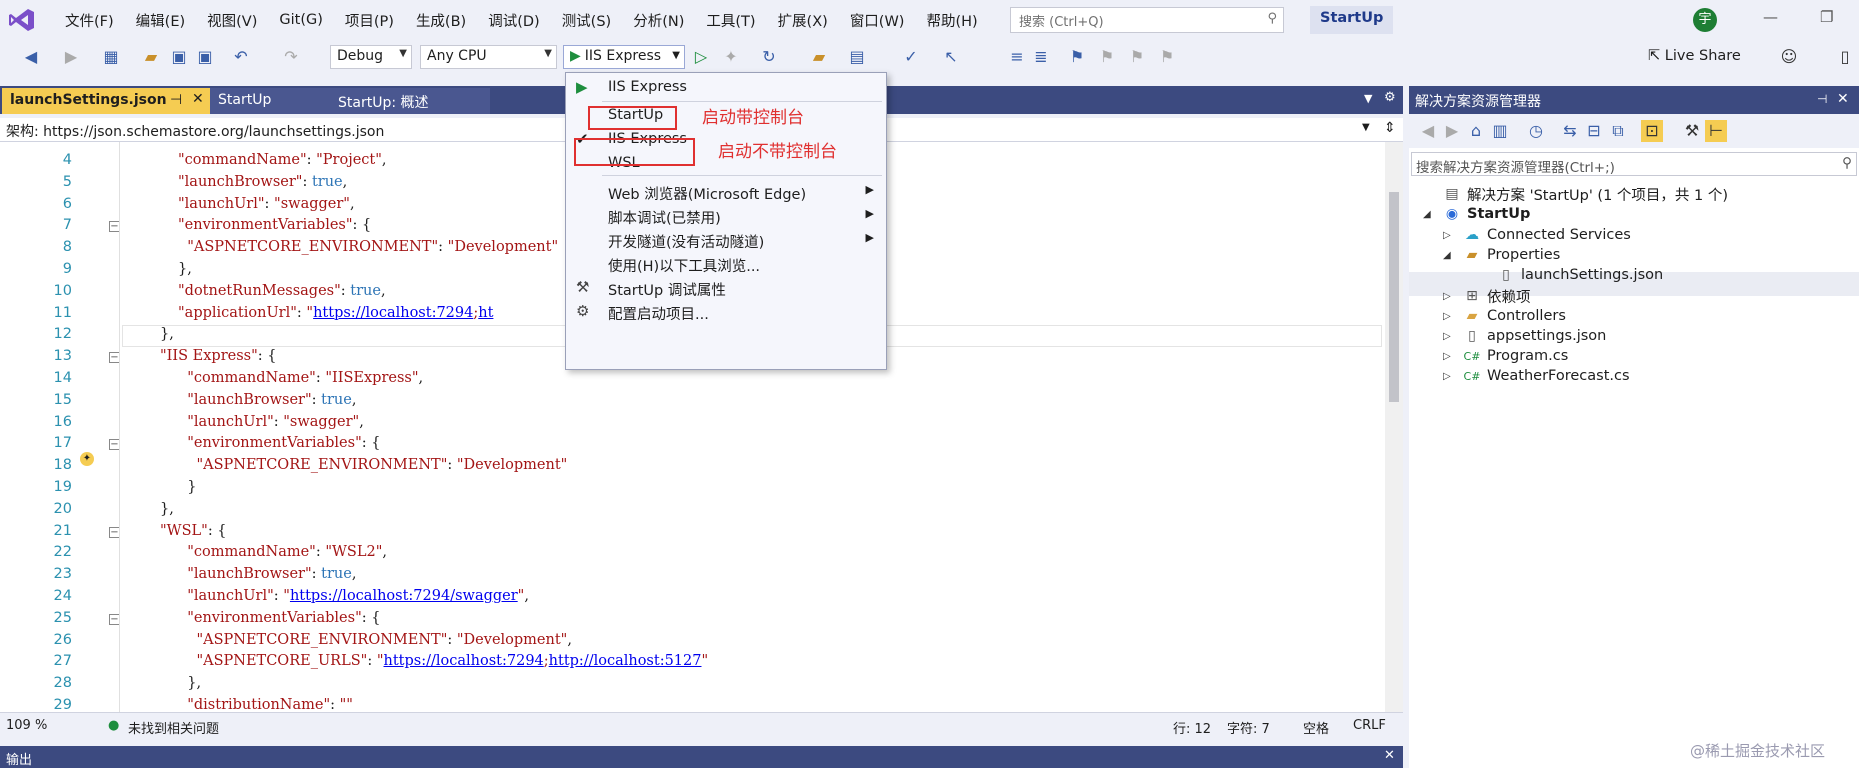  Describe the element at coordinates (1634, 131) in the screenshot. I see `solution-explorer-toolbar: ◀ ▶ ⌂ ▥ ◷ ⇆ ⊟ ⧉ ⊡ ⚒ ⊢` at that location.